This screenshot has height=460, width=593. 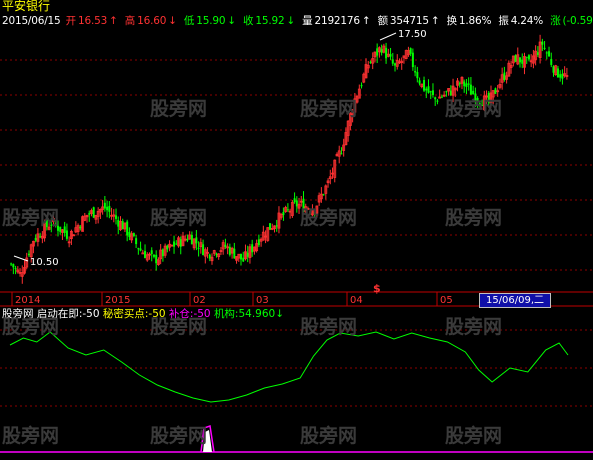 I want to click on date-tick-label: 04, so click(x=356, y=300).